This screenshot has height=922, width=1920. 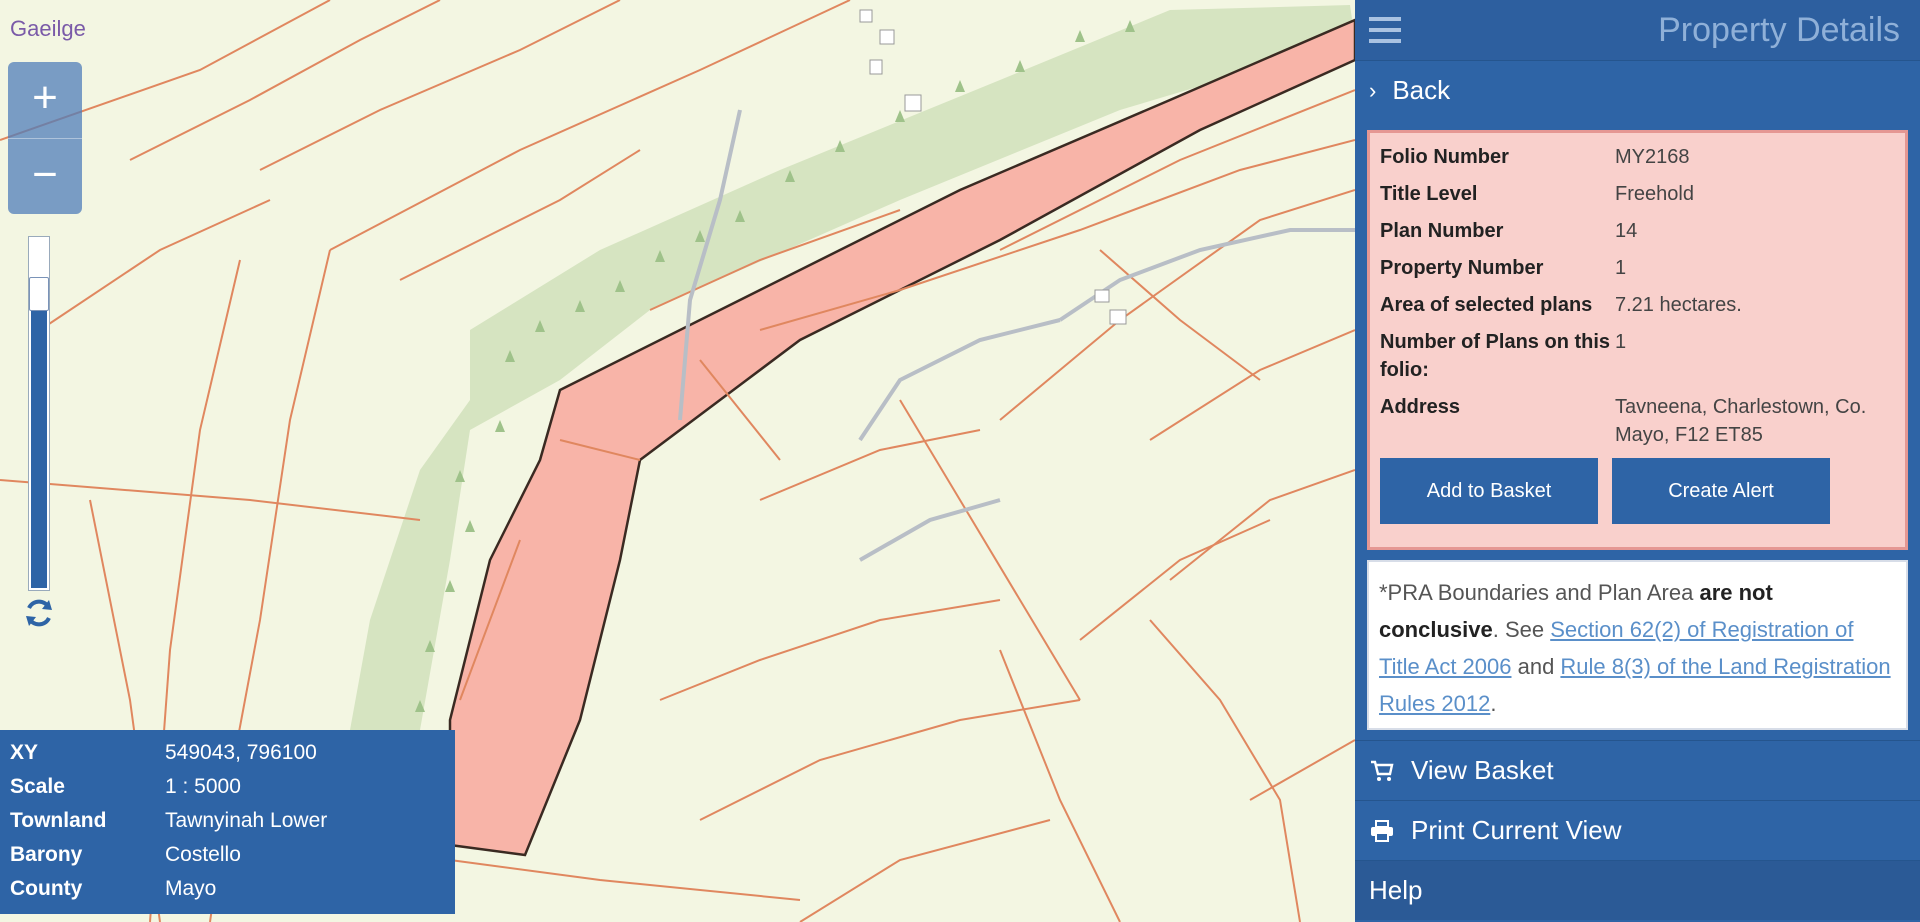 I want to click on info-value: Mayo, so click(x=191, y=888).